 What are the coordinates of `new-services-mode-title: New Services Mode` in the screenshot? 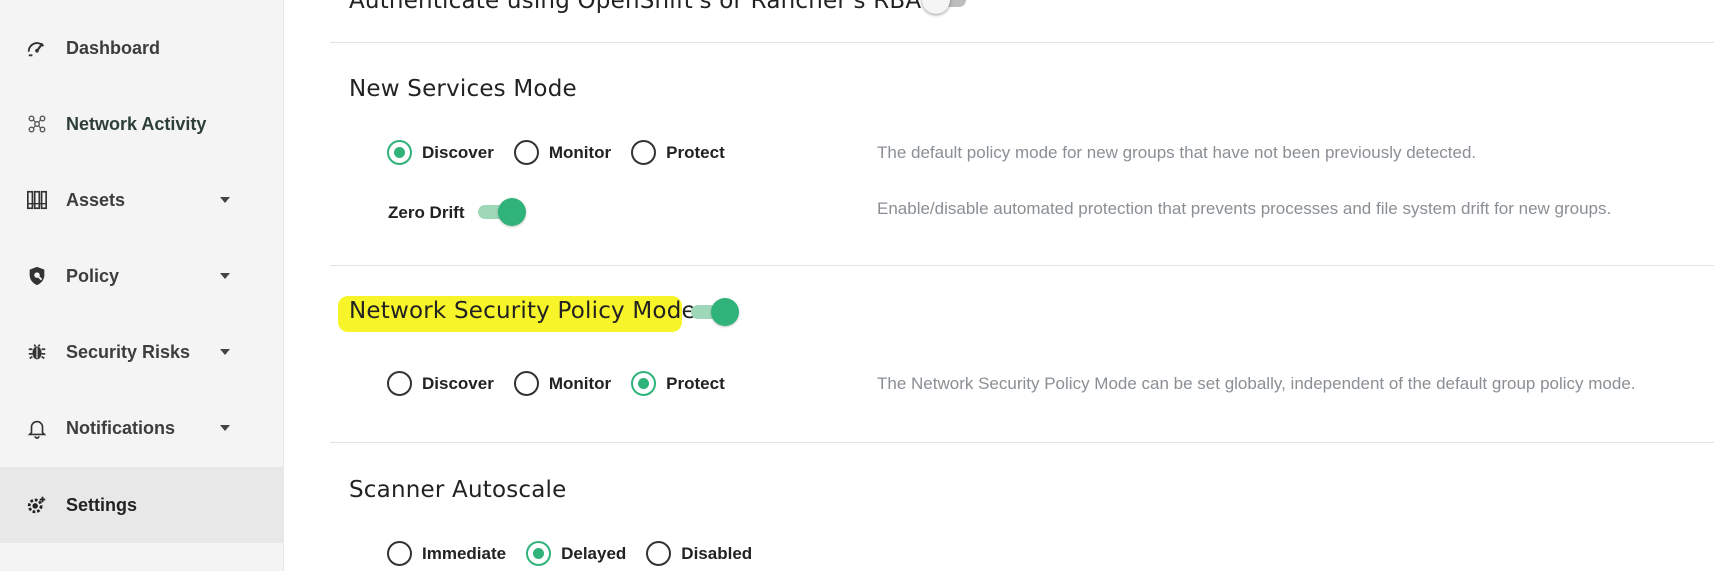 It's located at (463, 89).